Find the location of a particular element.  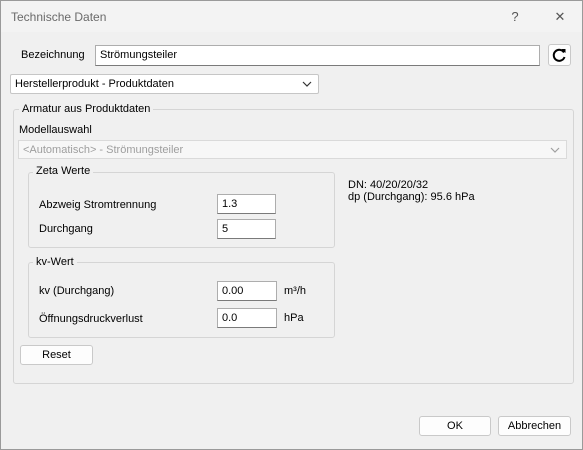

model-selection-label: Modellauswahl is located at coordinates (55, 130).